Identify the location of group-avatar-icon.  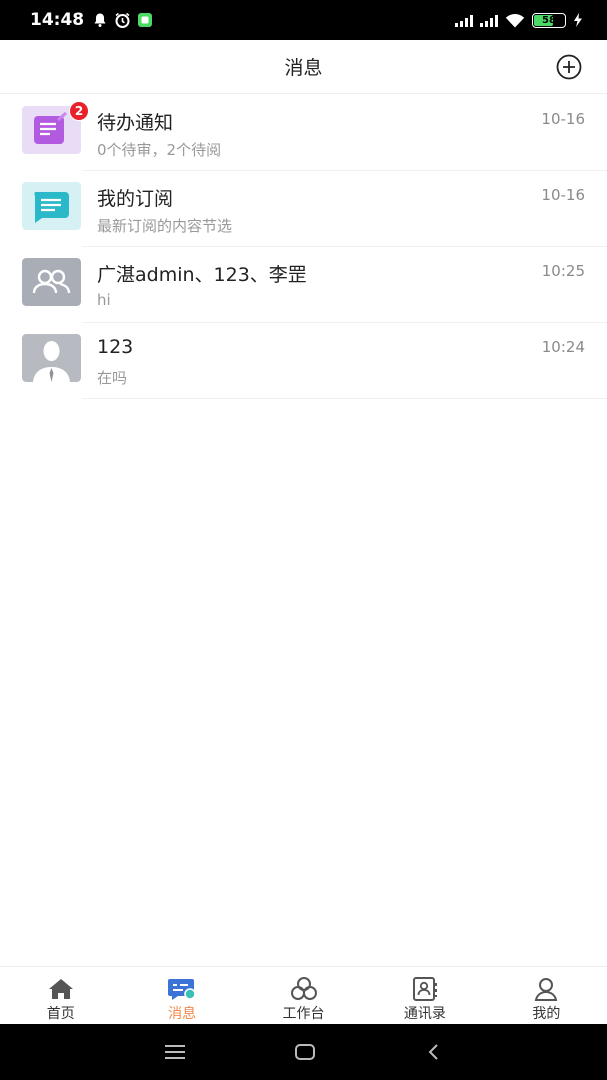
(51, 282).